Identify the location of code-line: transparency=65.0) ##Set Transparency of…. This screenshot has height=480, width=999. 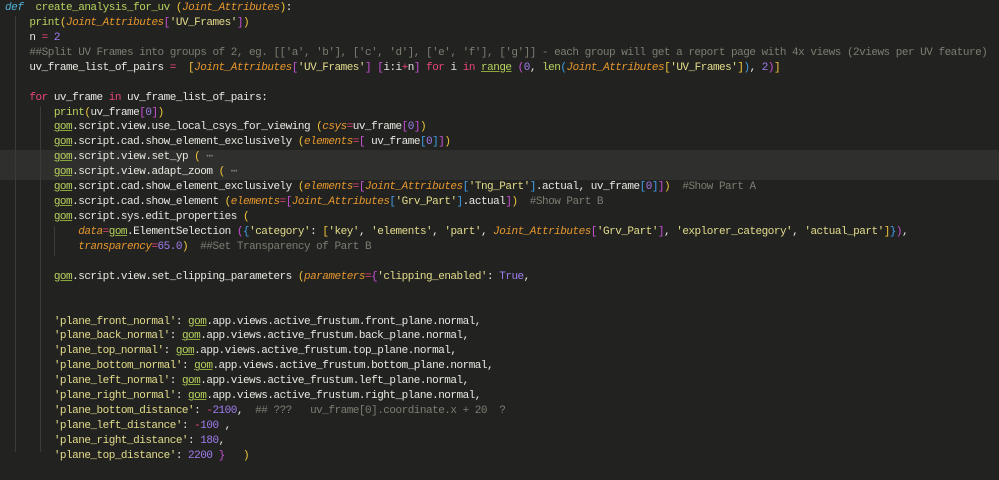
(499, 247).